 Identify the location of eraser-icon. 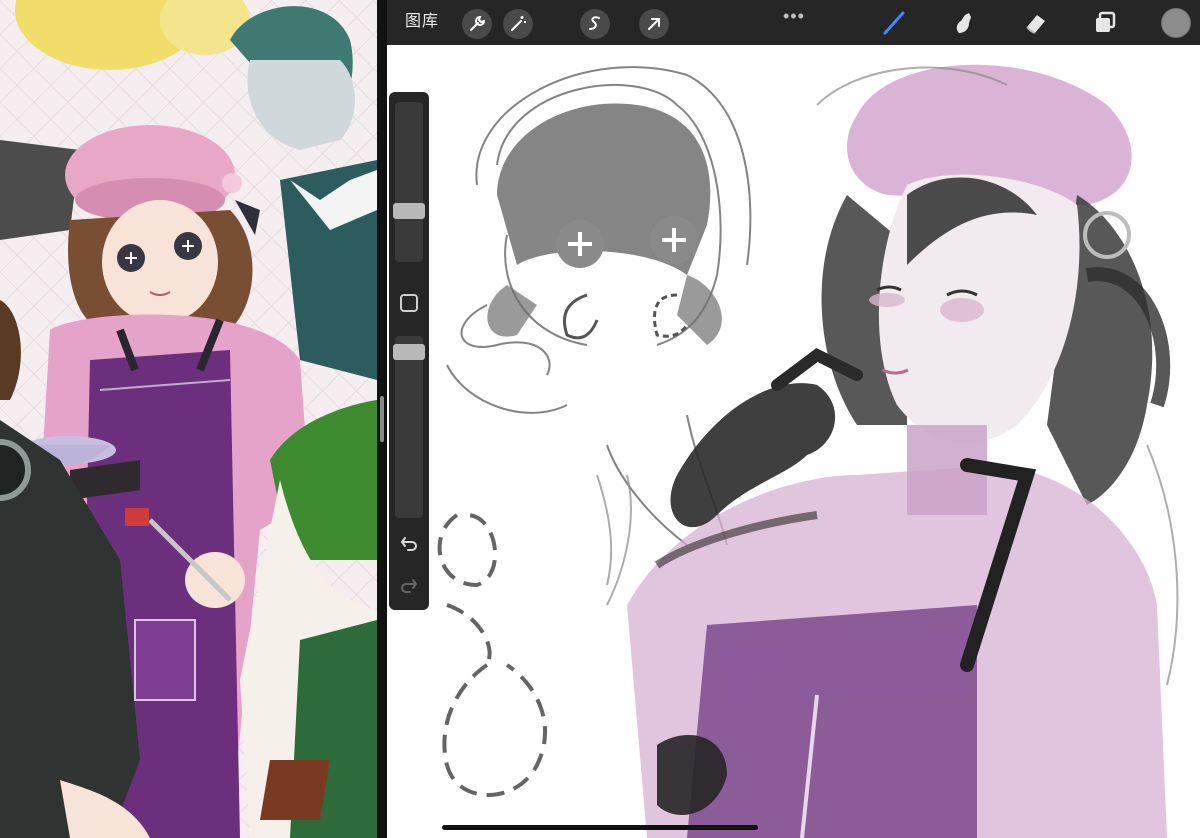
(1035, 23).